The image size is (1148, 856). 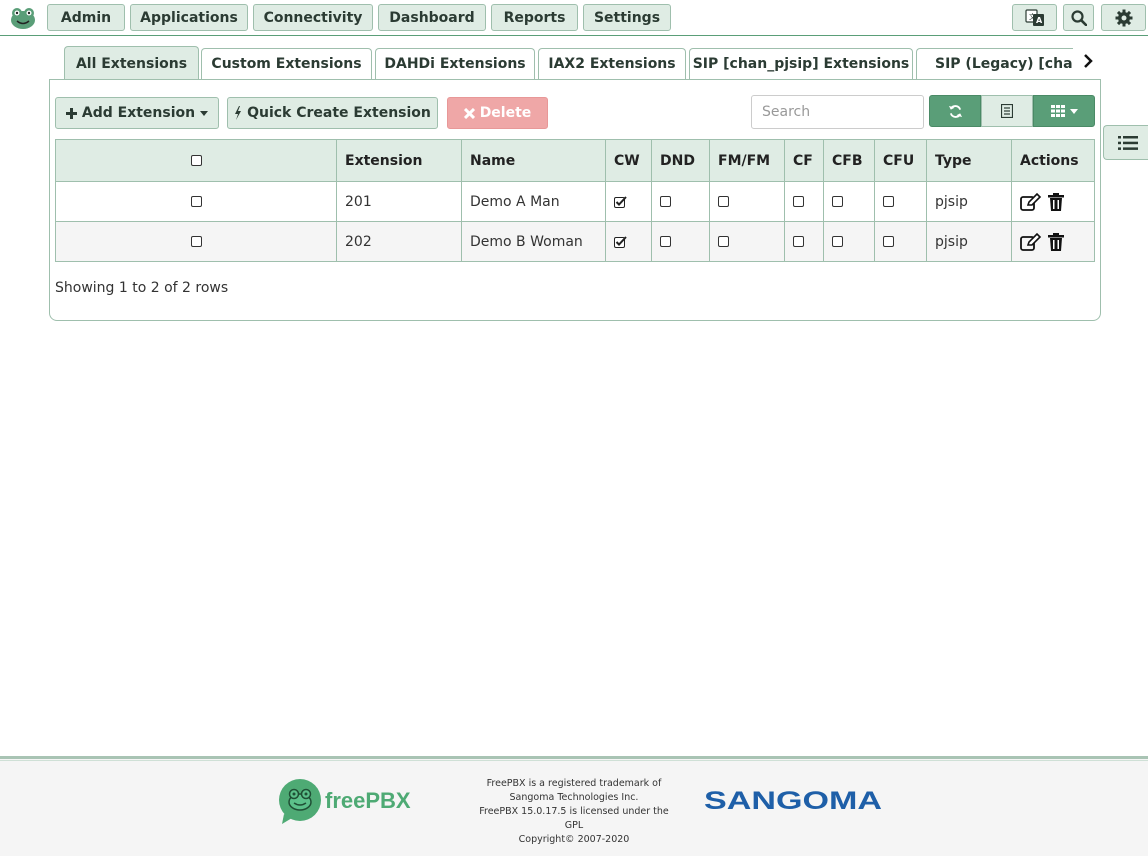 I want to click on sangoma-logo: SANGOMA, so click(x=794, y=800).